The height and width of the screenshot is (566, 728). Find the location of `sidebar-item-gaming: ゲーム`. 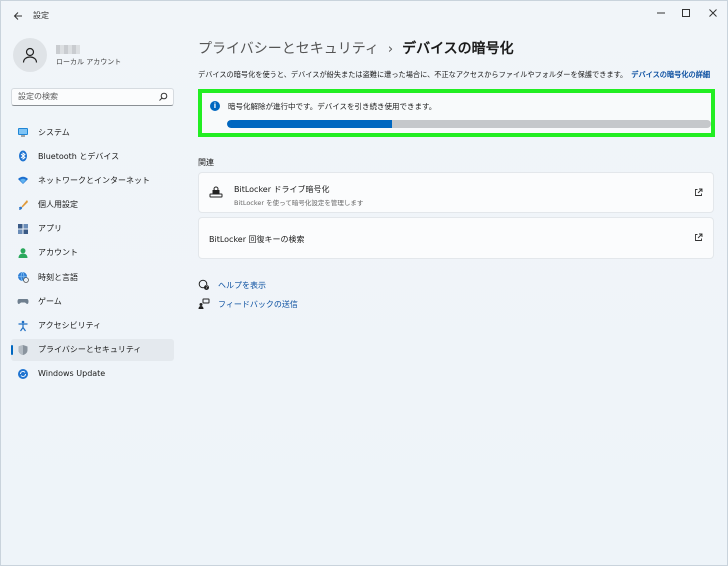

sidebar-item-gaming: ゲーム is located at coordinates (92, 301).